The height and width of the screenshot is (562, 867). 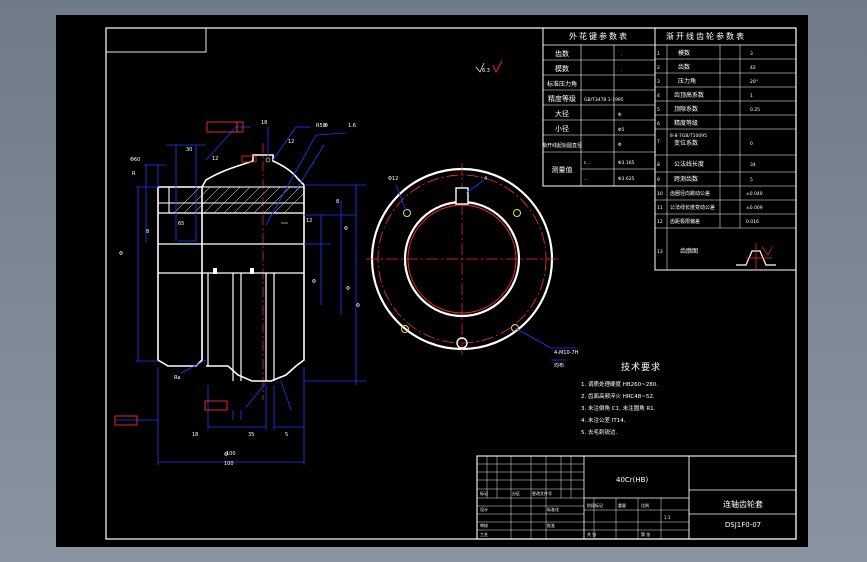 What do you see at coordinates (181, 224) in the screenshot?
I see `svg-text: 65` at bounding box center [181, 224].